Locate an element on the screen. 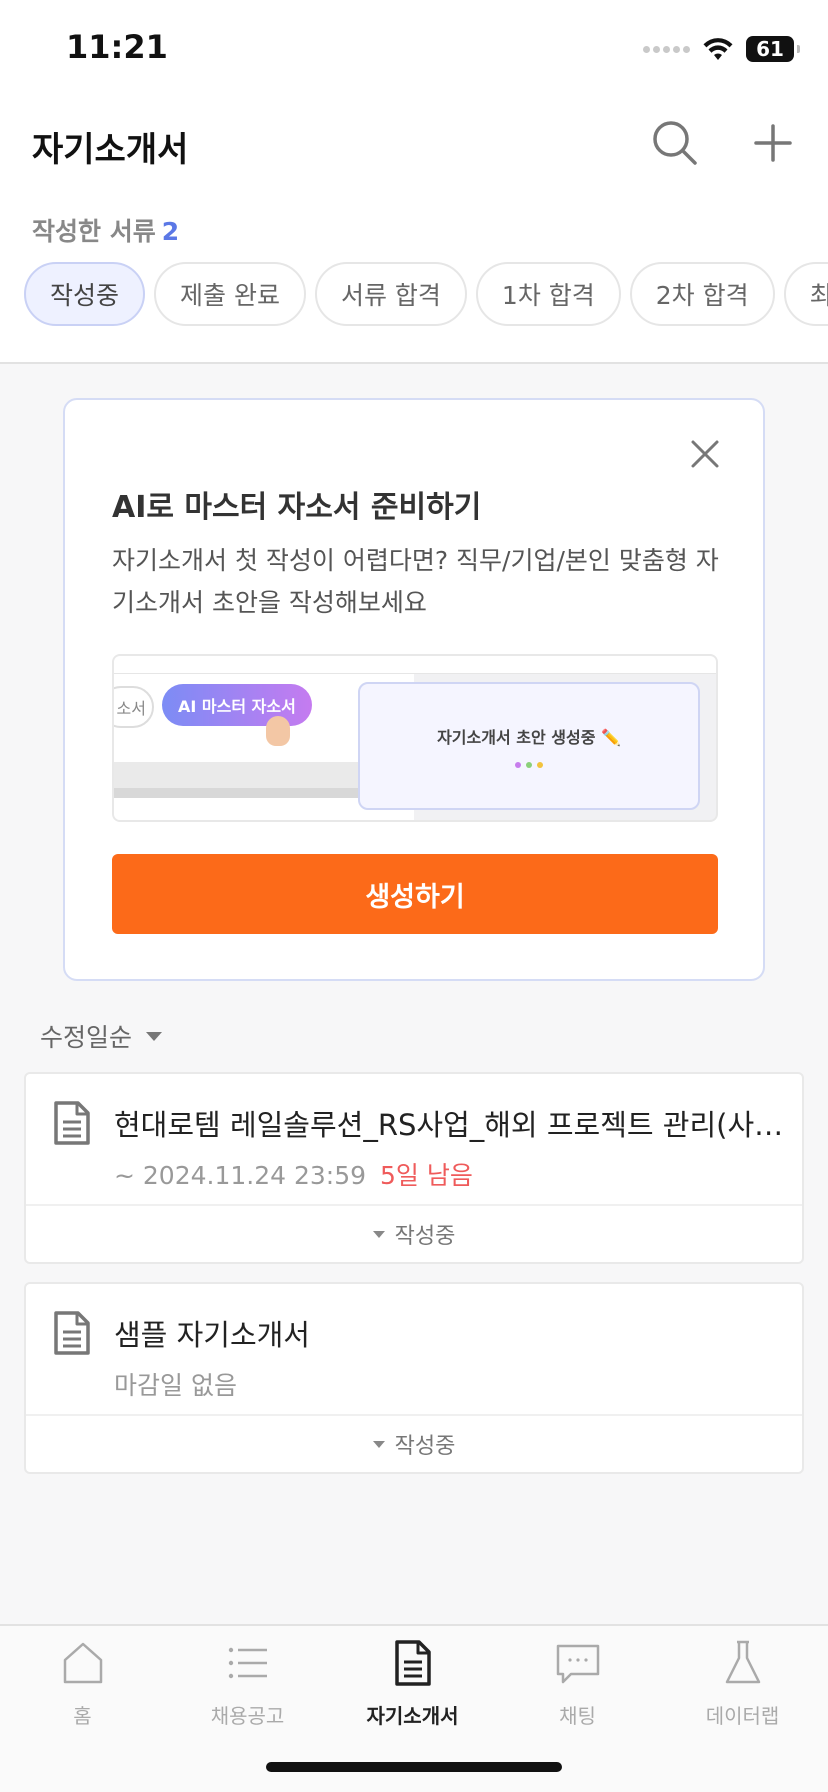 Image resolution: width=828 pixels, height=1792 pixels. cellular-icon is located at coordinates (666, 49).